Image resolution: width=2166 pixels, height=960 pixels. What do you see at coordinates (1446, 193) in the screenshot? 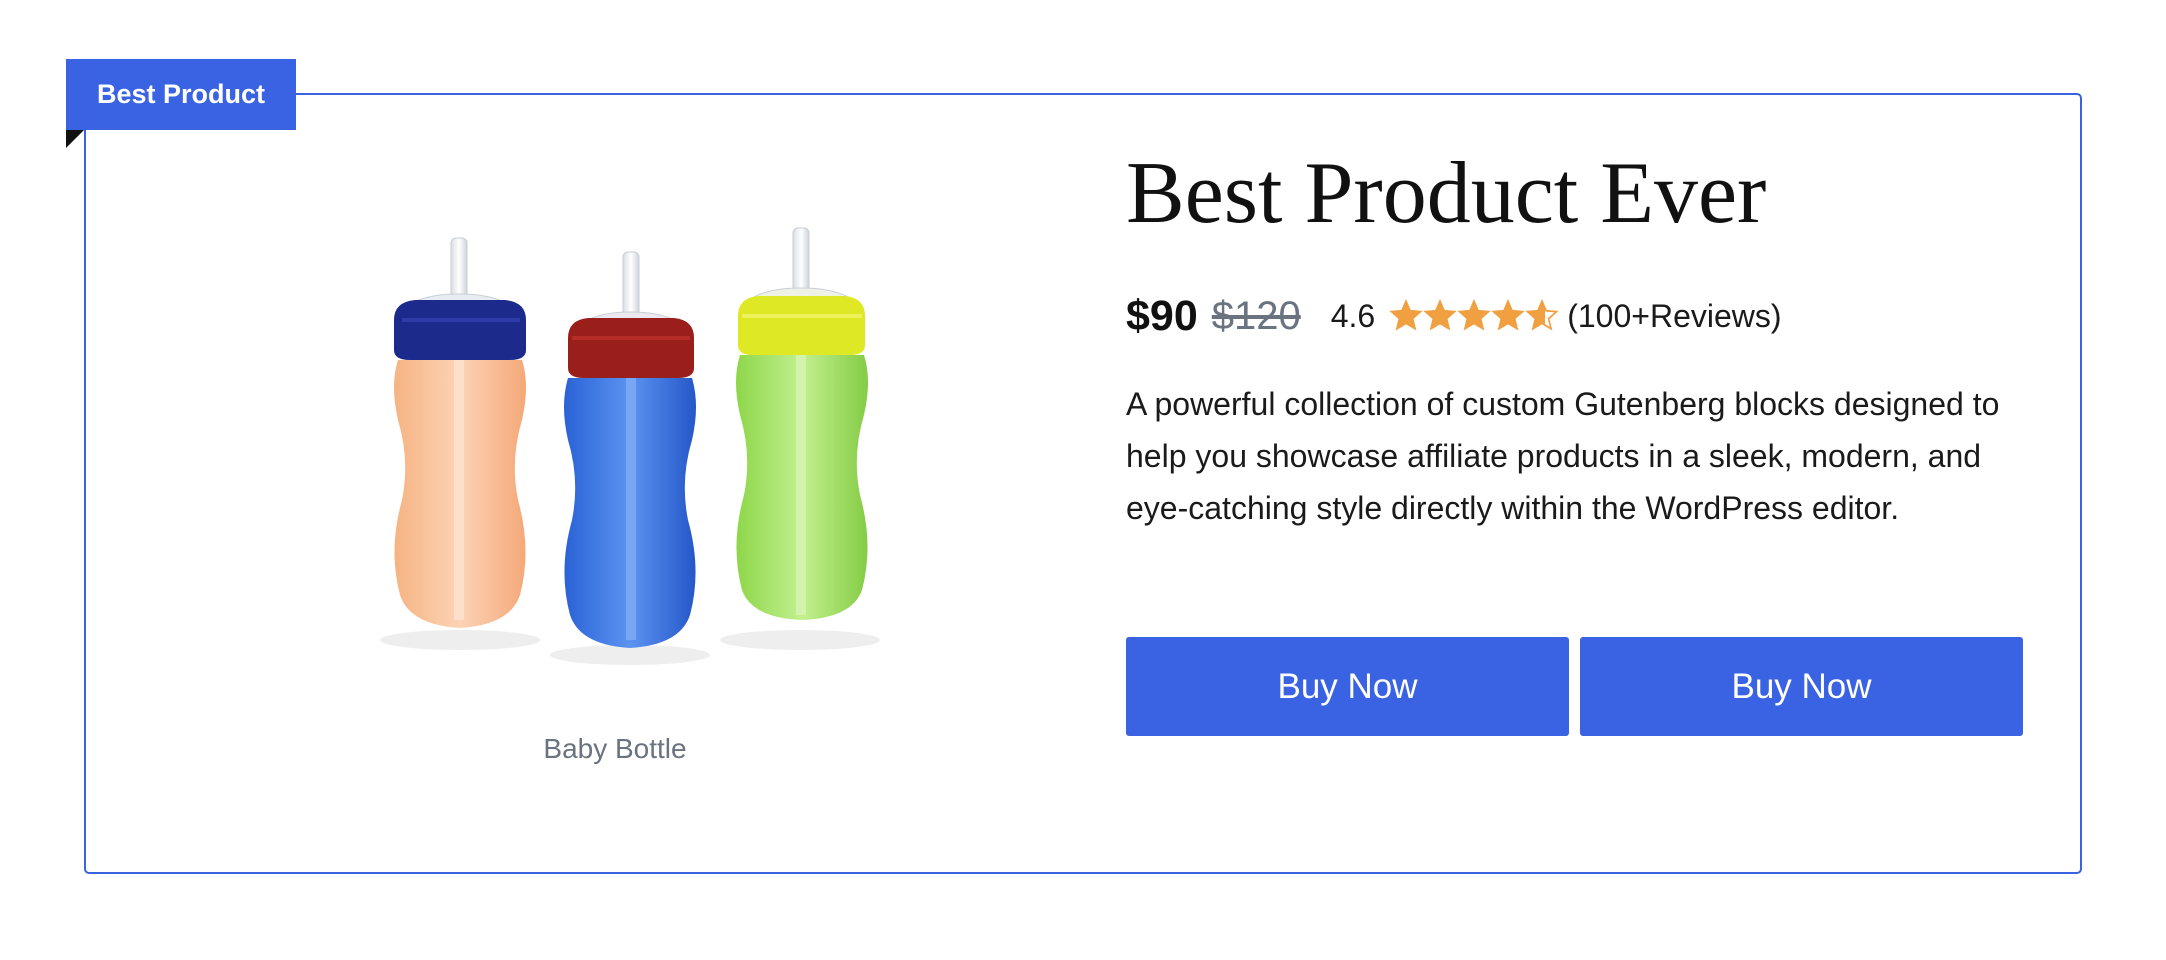
I see `product-title: Best Product Ever` at bounding box center [1446, 193].